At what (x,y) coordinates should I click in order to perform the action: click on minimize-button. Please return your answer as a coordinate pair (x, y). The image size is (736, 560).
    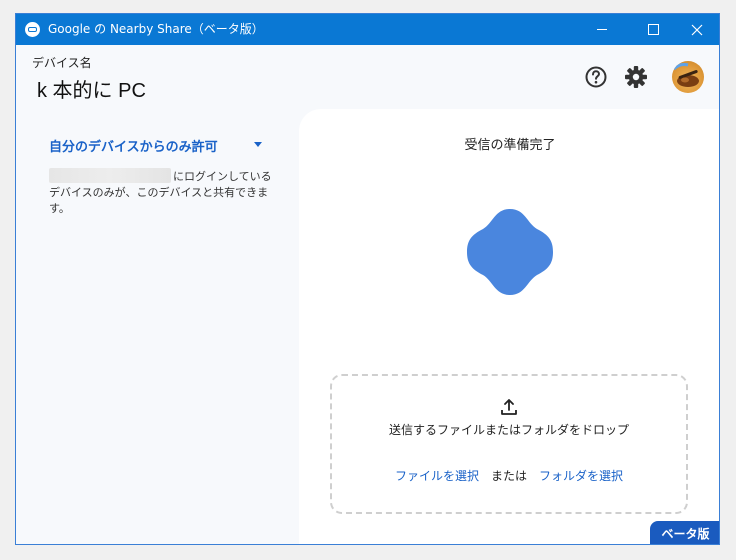
    Looking at the image, I should click on (602, 29).